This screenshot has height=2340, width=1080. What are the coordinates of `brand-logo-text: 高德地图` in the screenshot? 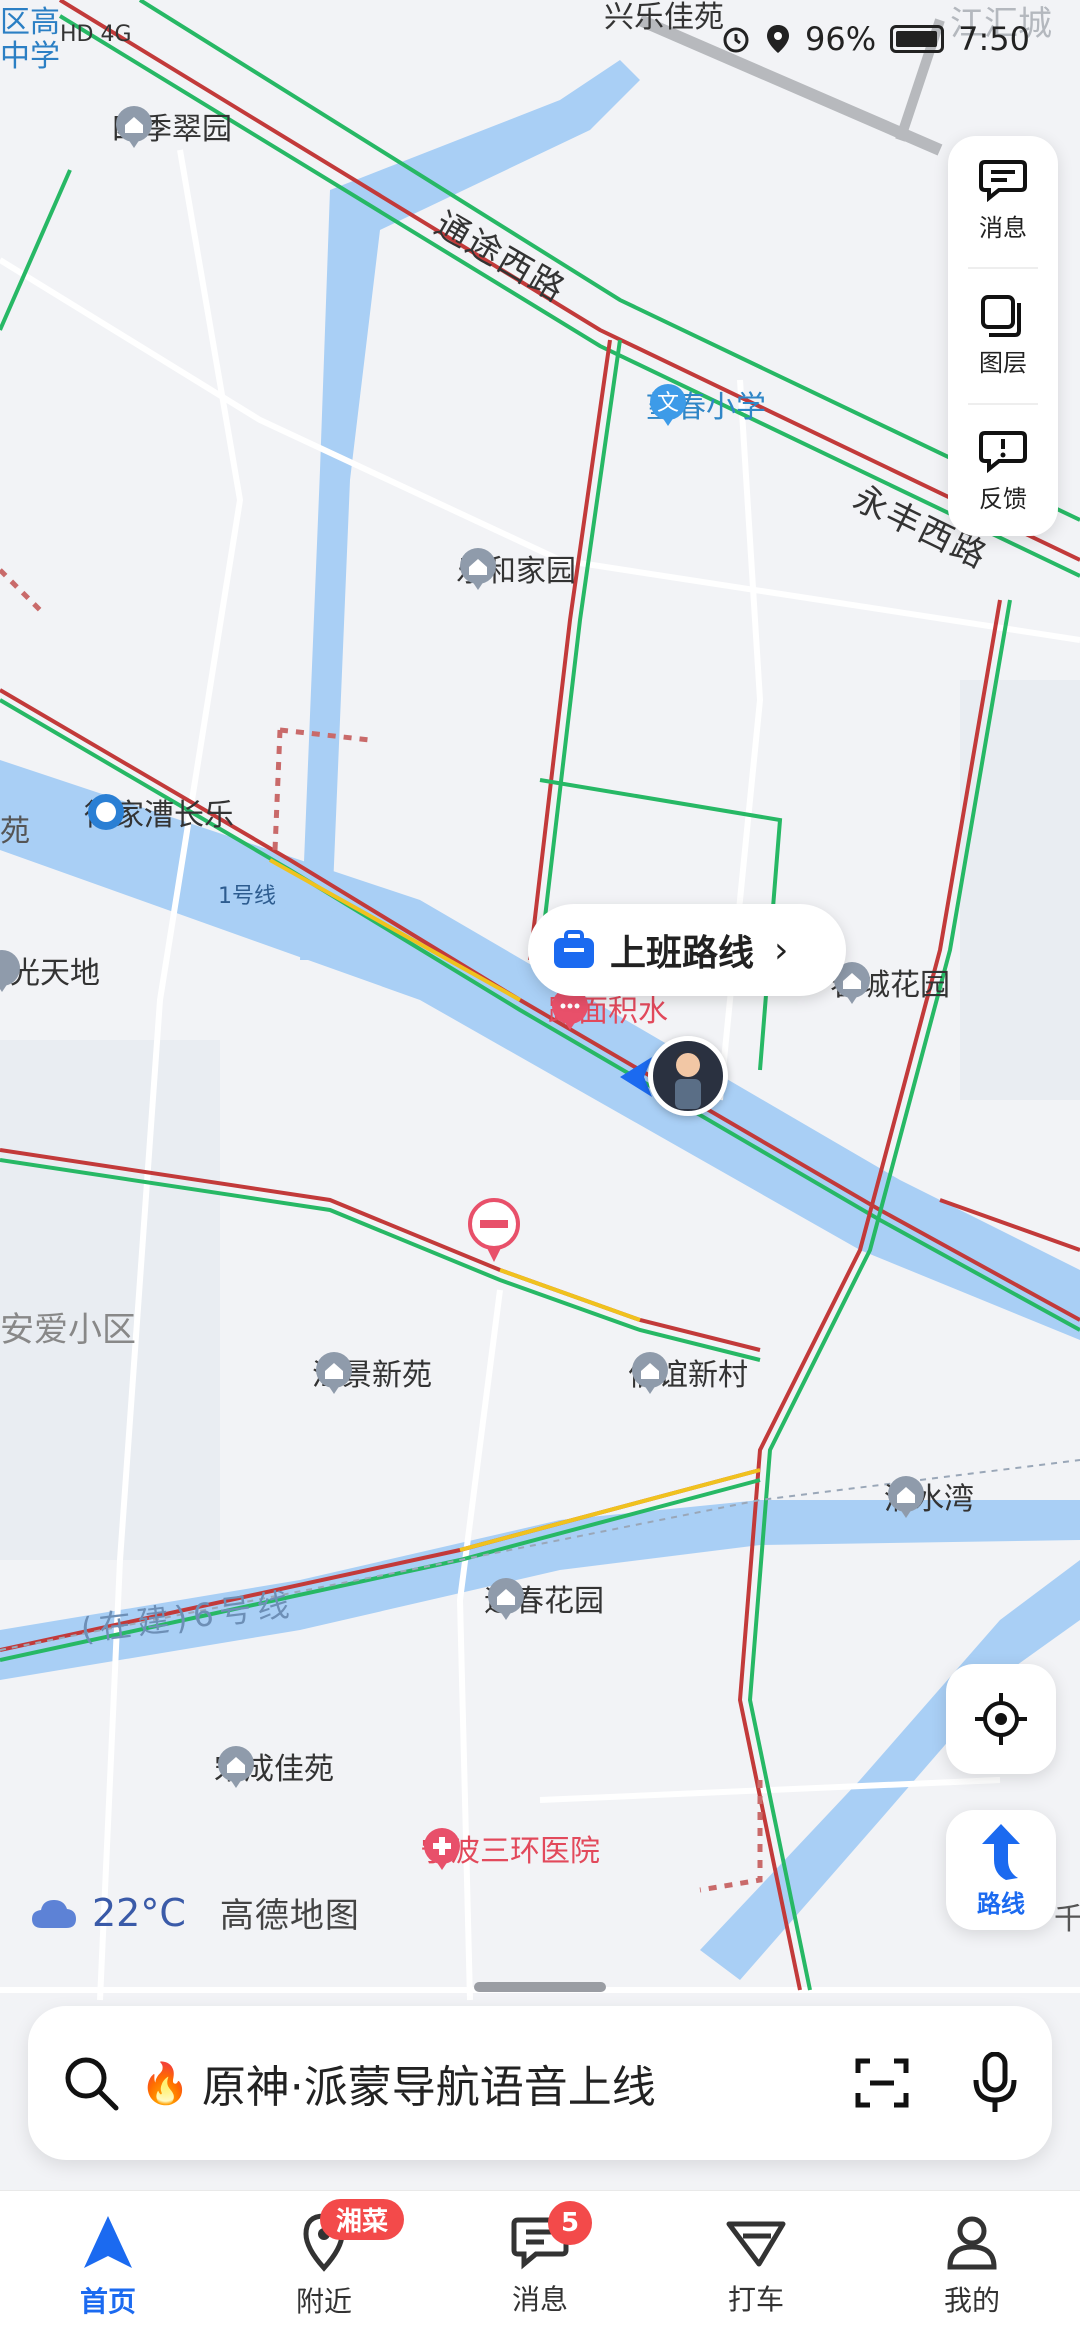 It's located at (289, 1916).